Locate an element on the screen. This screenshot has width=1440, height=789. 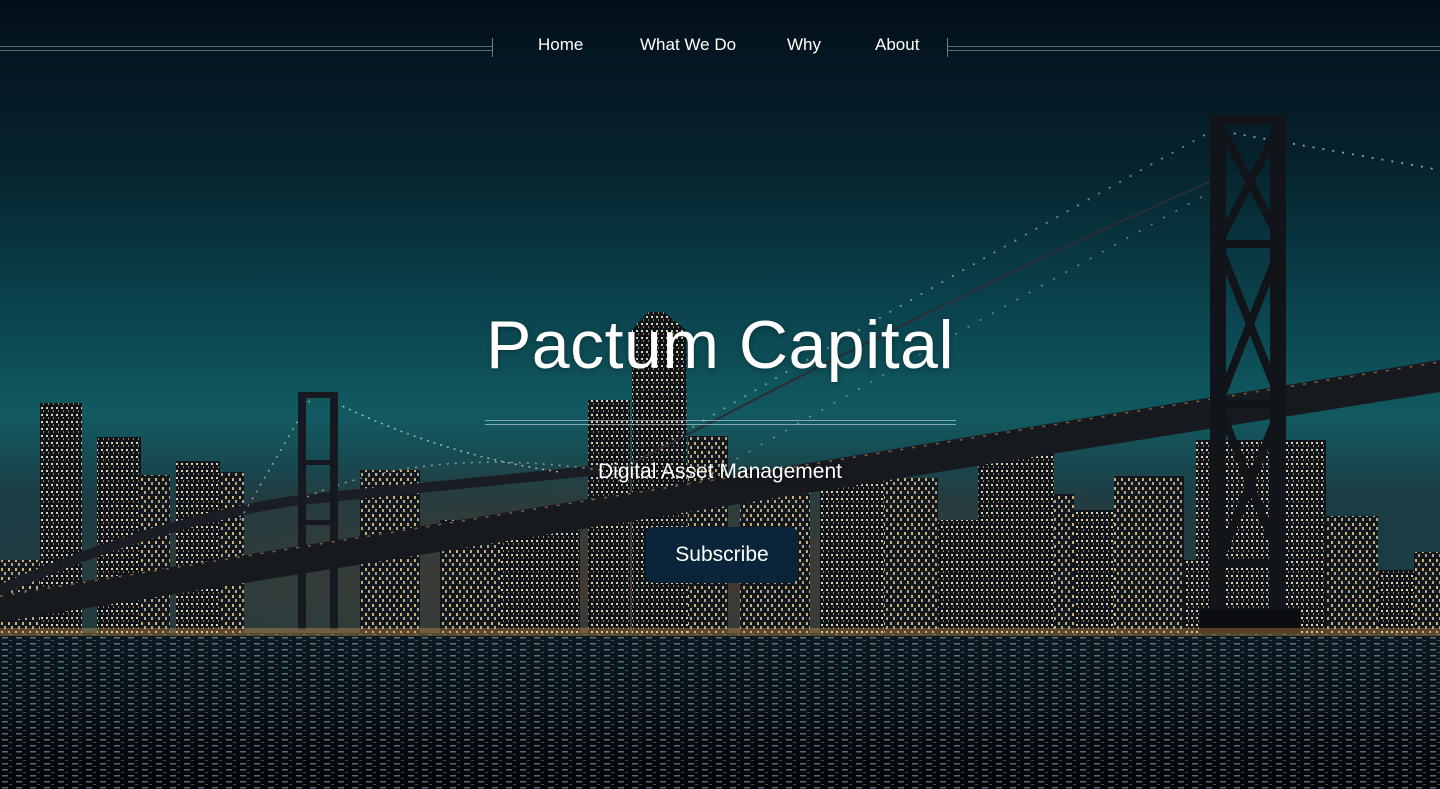
nav-link-about: About is located at coordinates (897, 45).